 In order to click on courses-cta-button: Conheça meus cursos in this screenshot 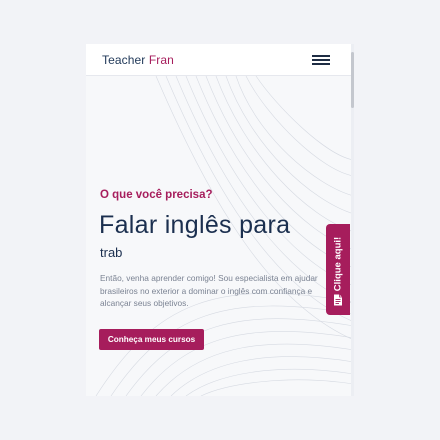, I will do `click(151, 339)`.